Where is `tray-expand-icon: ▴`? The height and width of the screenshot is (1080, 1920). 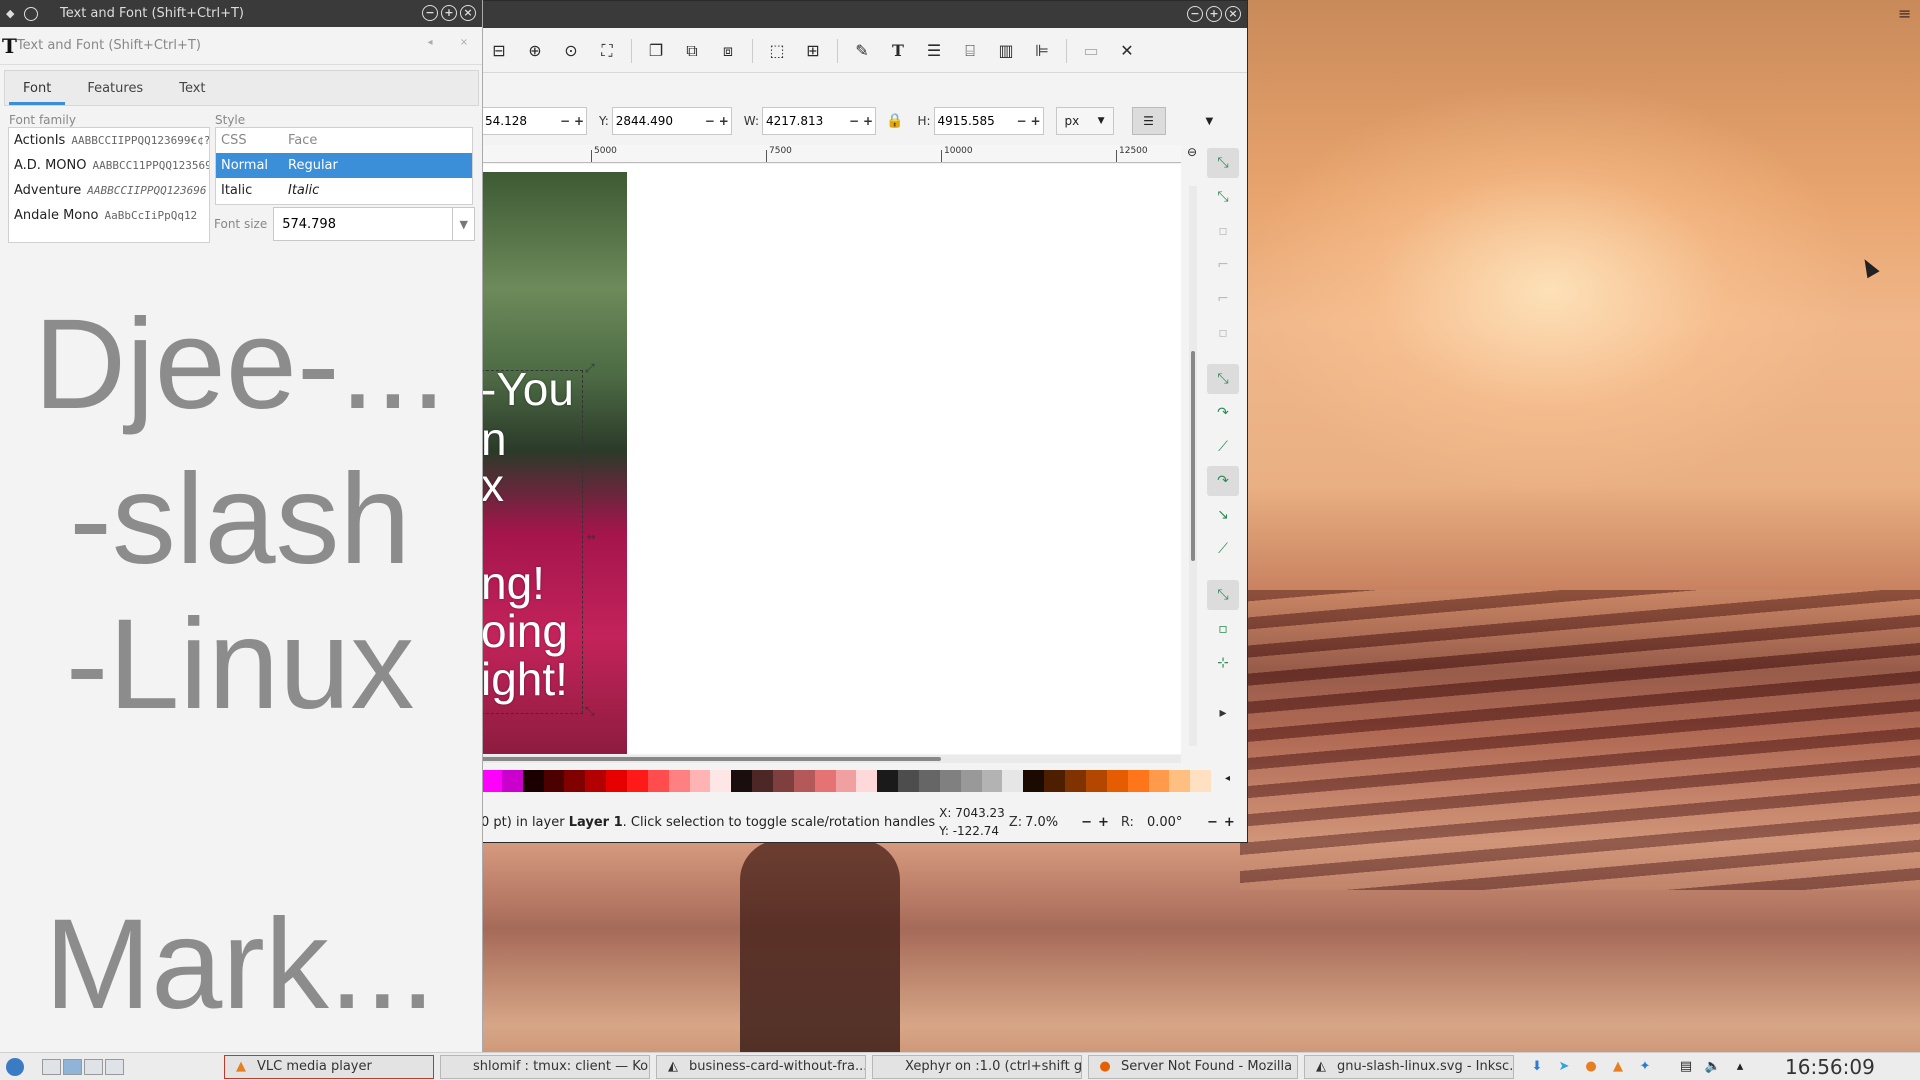
tray-expand-icon: ▴ is located at coordinates (1740, 1067).